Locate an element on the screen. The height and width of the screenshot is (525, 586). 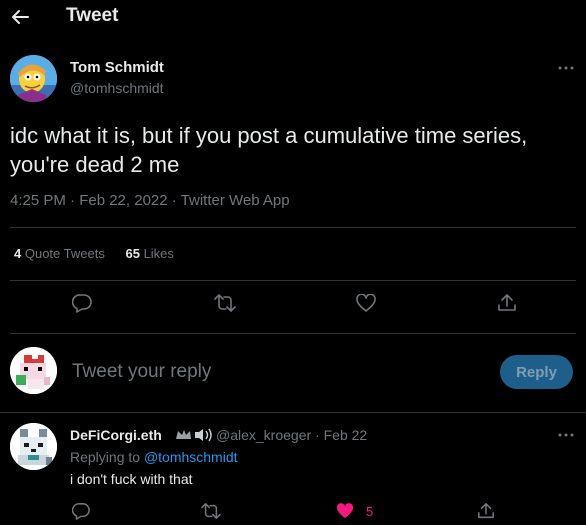
quote-label: Quote Tweets is located at coordinates (64, 253).